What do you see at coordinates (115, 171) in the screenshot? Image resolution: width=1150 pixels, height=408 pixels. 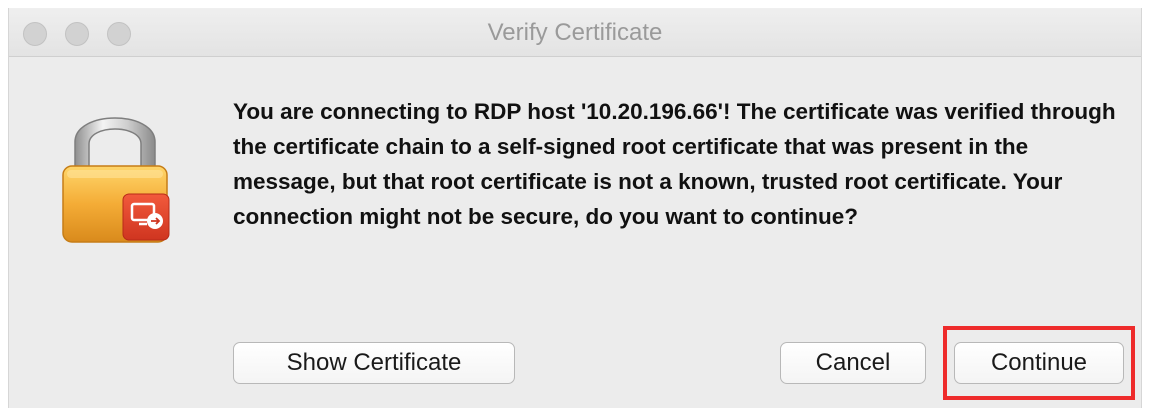 I see `lock-remote-desktop-icon` at bounding box center [115, 171].